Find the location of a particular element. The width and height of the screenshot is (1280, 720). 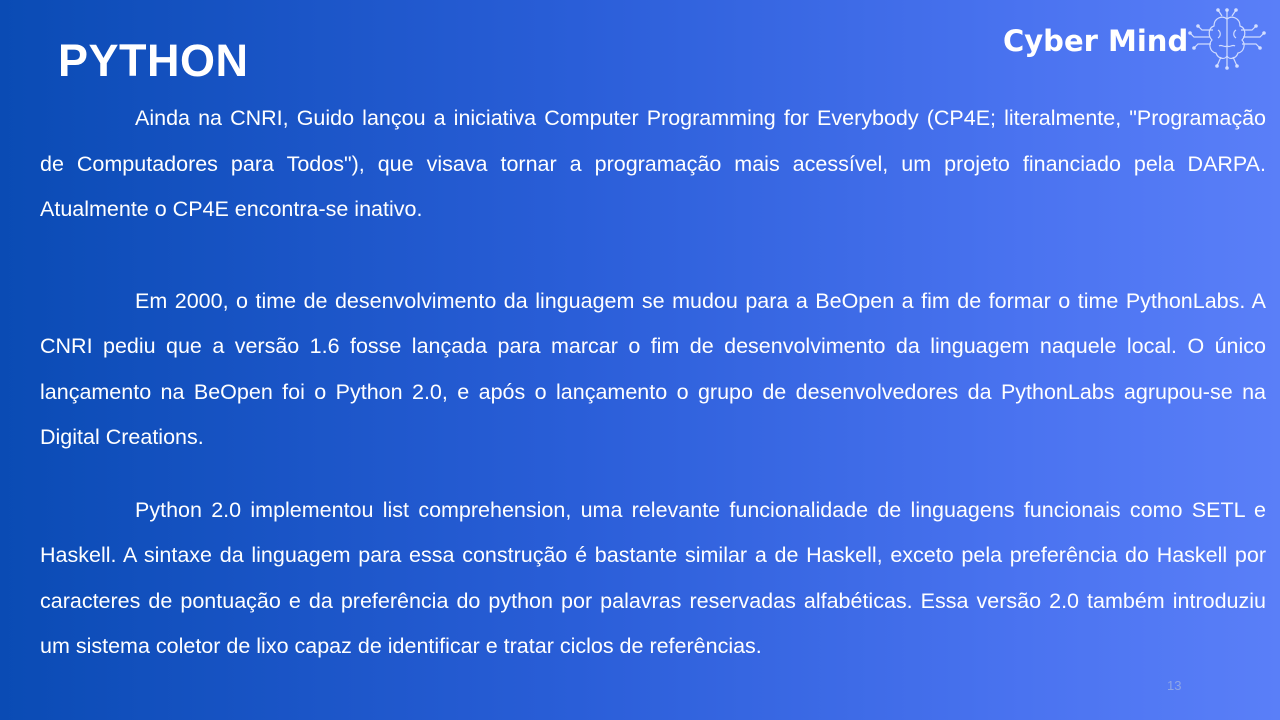

slide-title: PYTHON is located at coordinates (153, 60).